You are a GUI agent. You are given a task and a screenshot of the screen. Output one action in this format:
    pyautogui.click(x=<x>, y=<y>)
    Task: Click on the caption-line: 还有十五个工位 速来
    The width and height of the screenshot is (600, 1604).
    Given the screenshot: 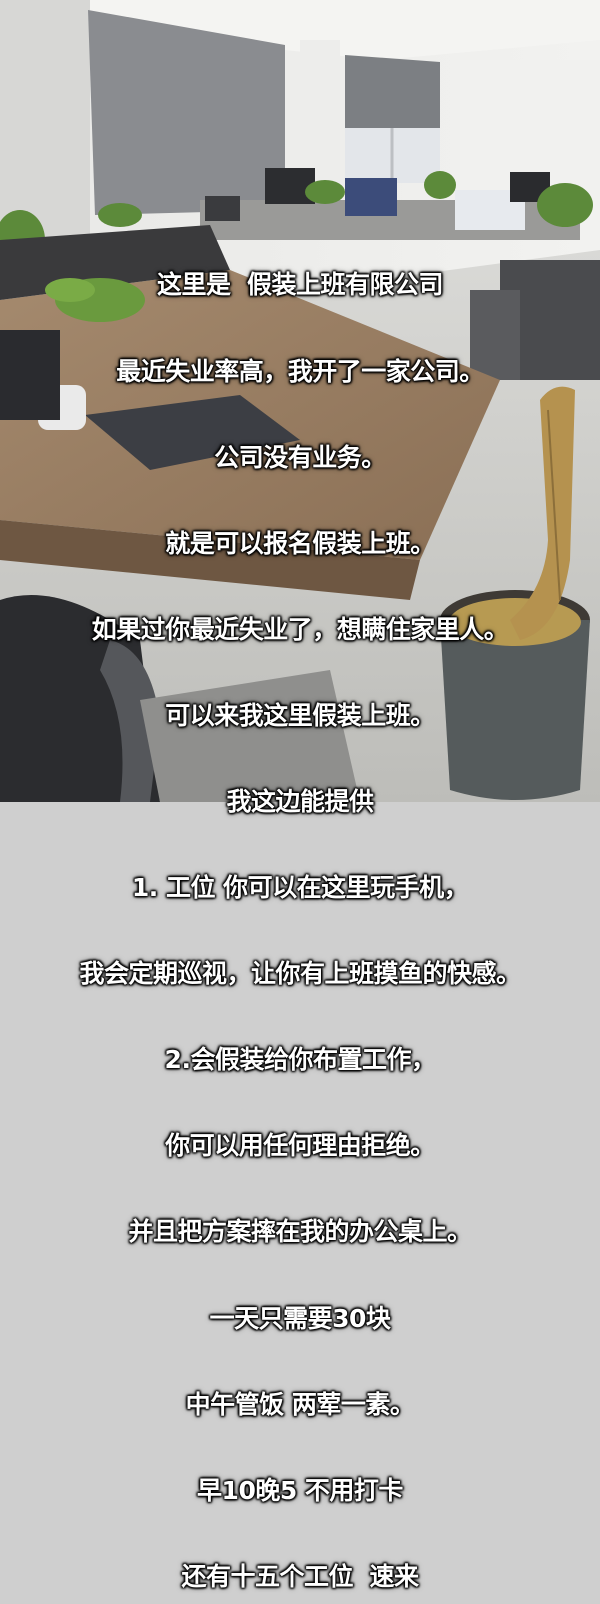 What is the action you would take?
    pyautogui.click(x=300, y=1576)
    